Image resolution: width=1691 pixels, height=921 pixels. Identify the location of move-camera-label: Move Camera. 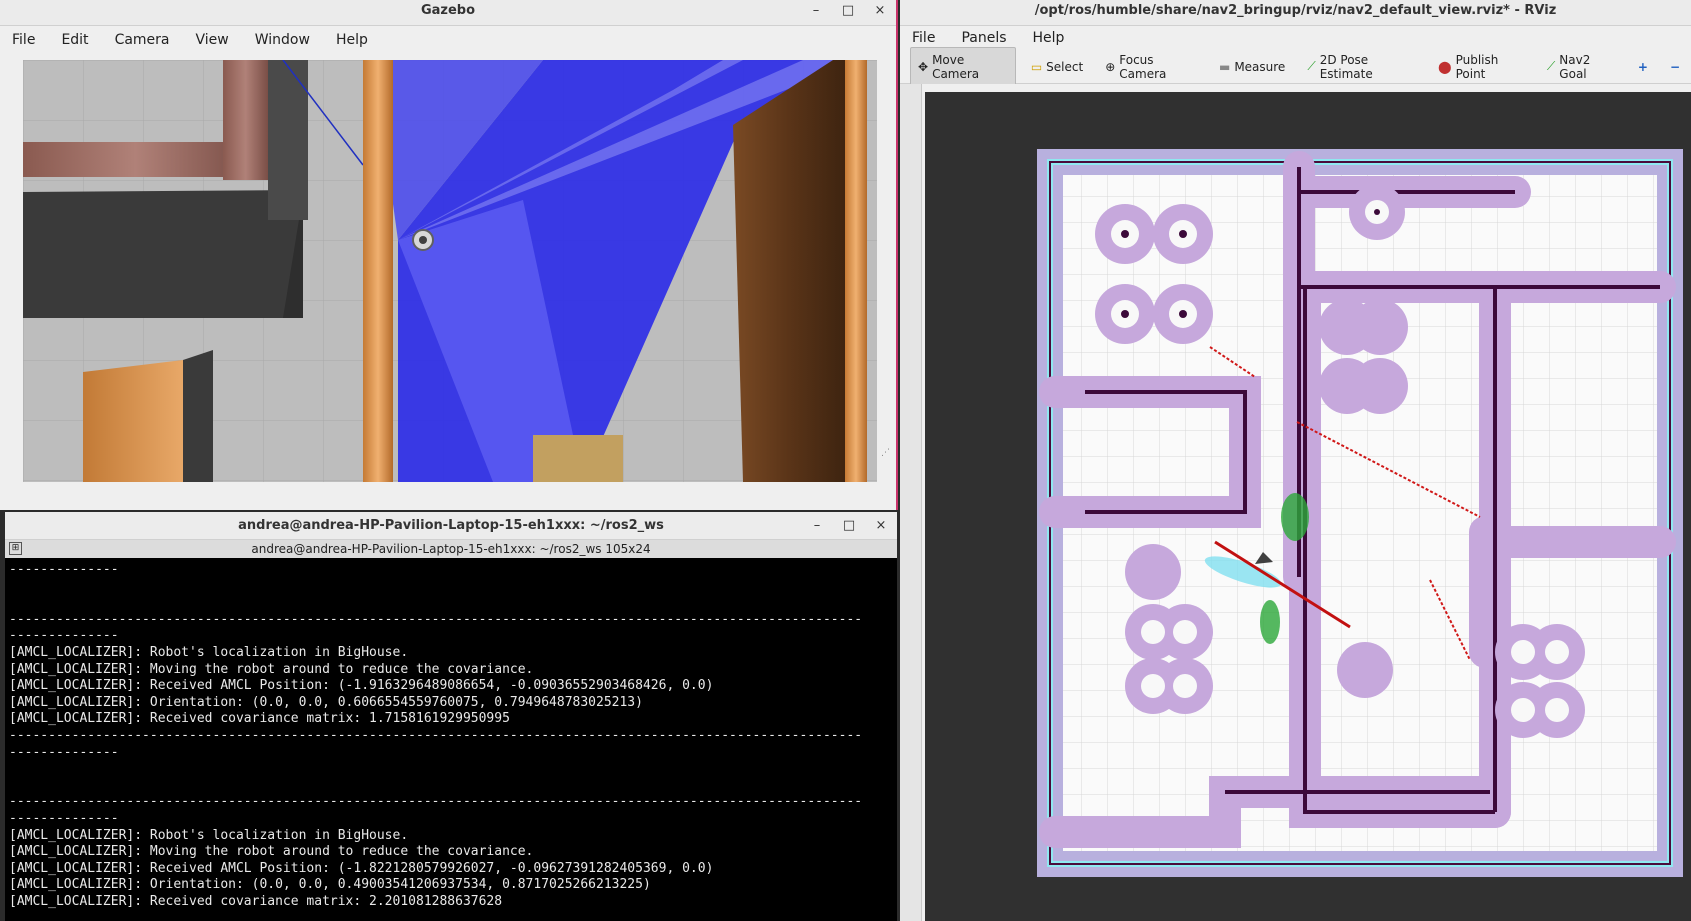
(956, 66).